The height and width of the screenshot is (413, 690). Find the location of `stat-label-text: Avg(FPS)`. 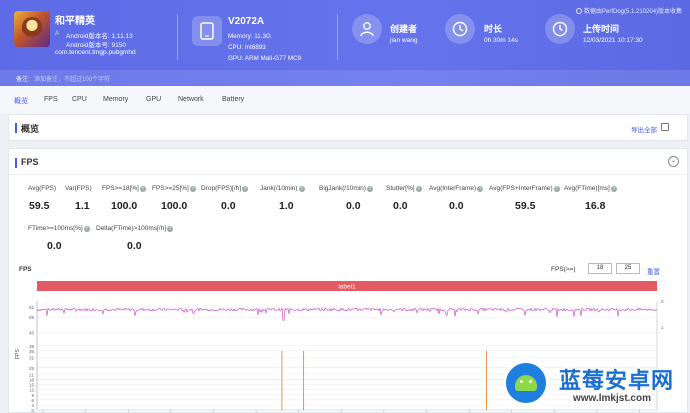

stat-label-text: Avg(FPS) is located at coordinates (42, 188).